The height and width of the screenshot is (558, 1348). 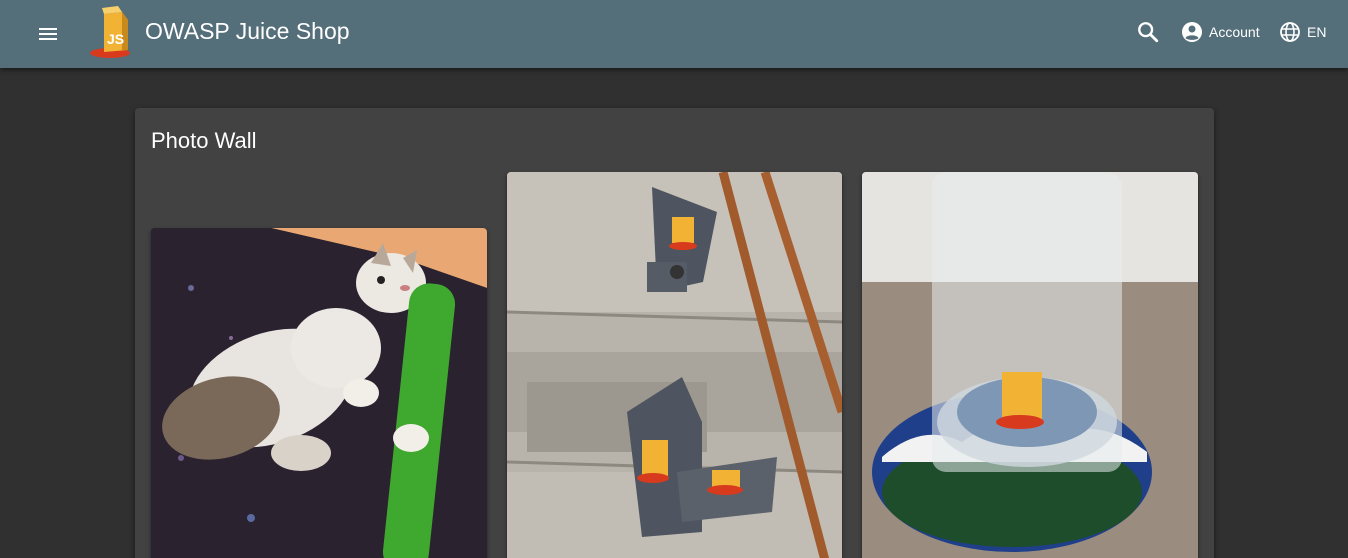 I want to click on account-button: Account, so click(x=1220, y=32).